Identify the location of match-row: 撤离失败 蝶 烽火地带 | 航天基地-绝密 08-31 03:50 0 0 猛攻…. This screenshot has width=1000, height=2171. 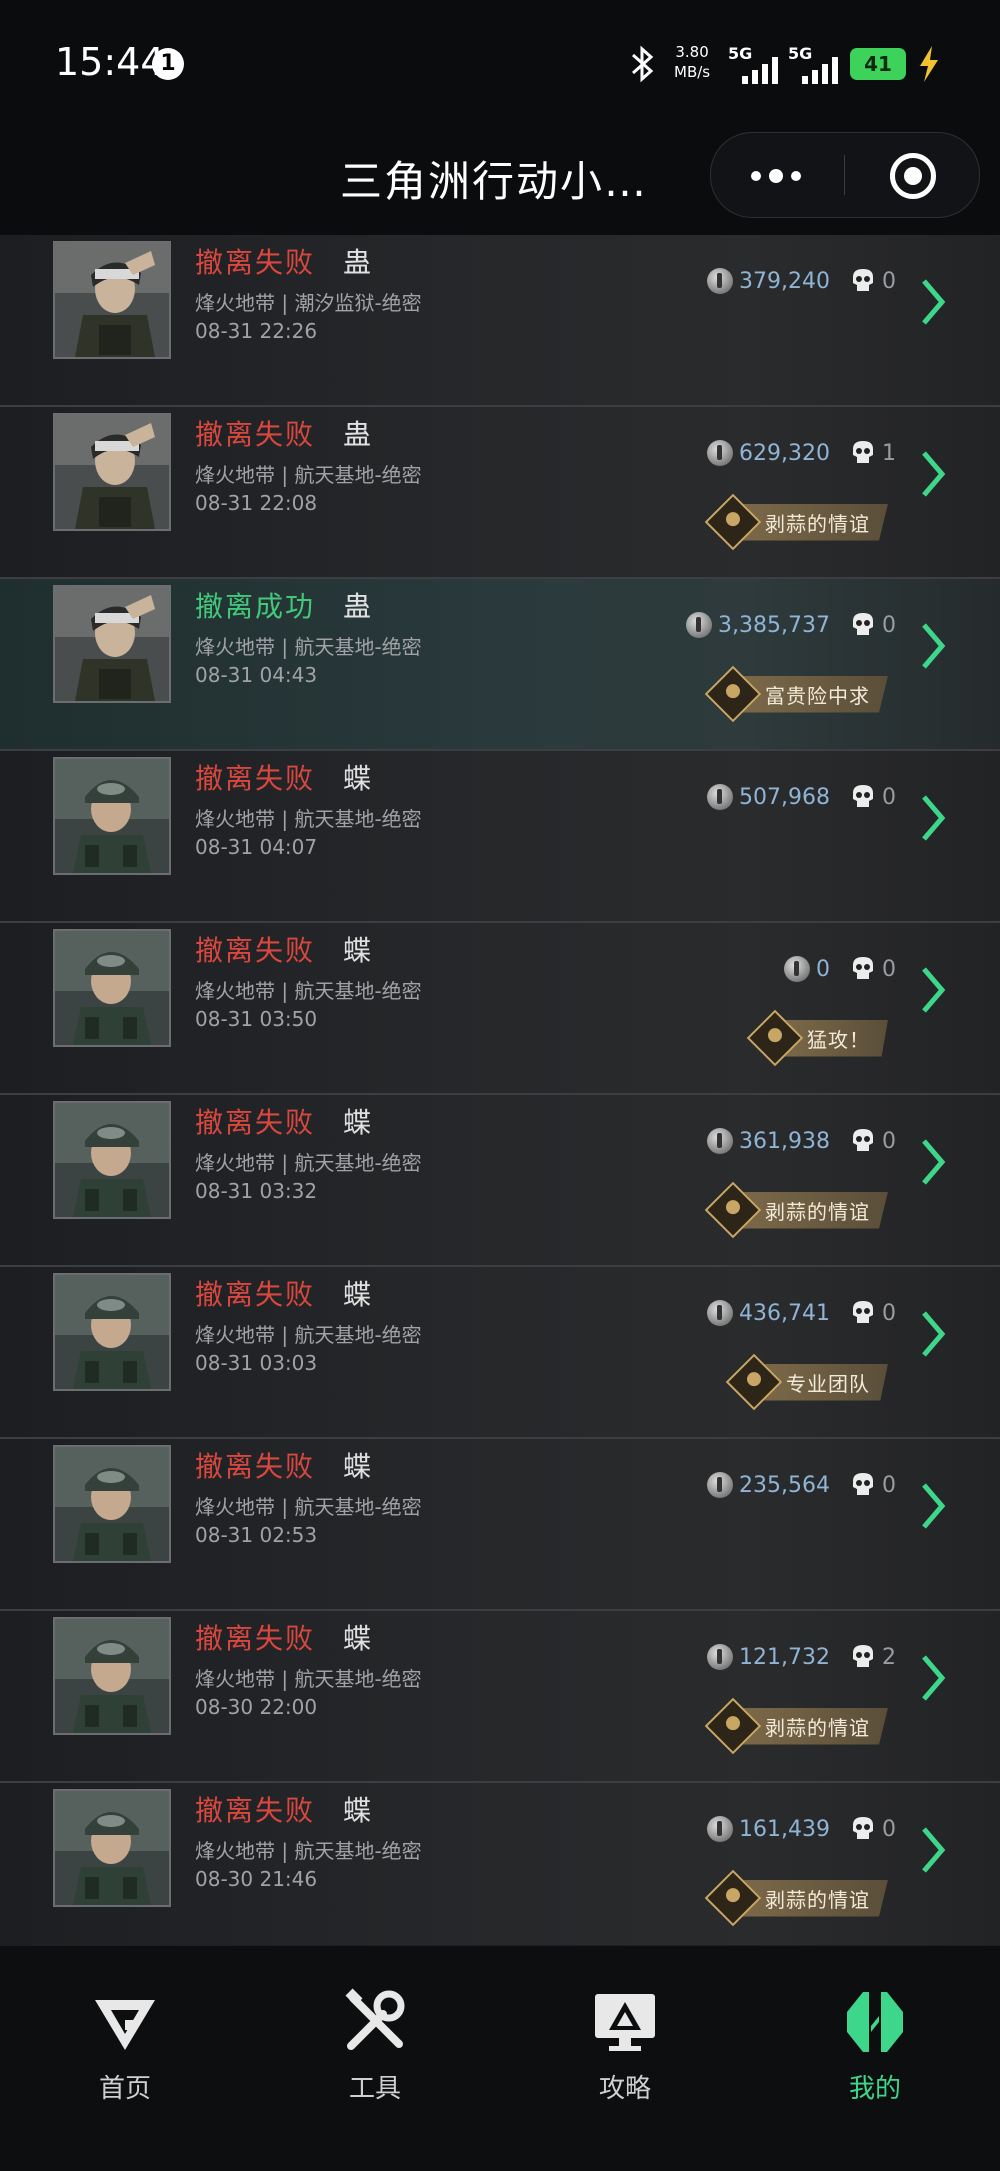
(500, 1009).